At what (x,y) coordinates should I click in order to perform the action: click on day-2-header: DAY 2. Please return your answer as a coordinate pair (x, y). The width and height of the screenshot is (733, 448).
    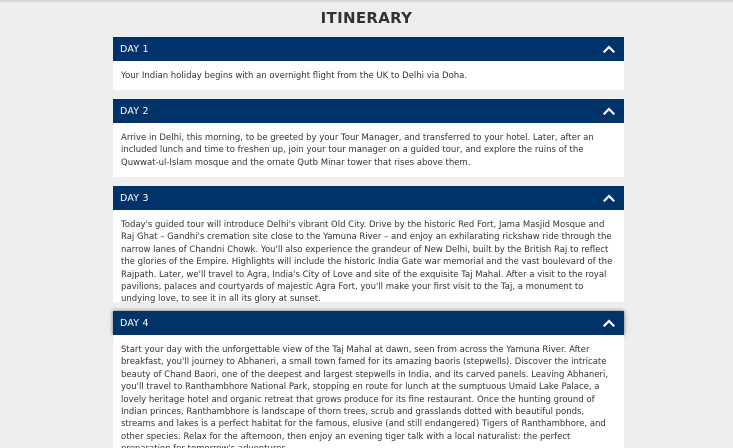
    Looking at the image, I should click on (368, 111).